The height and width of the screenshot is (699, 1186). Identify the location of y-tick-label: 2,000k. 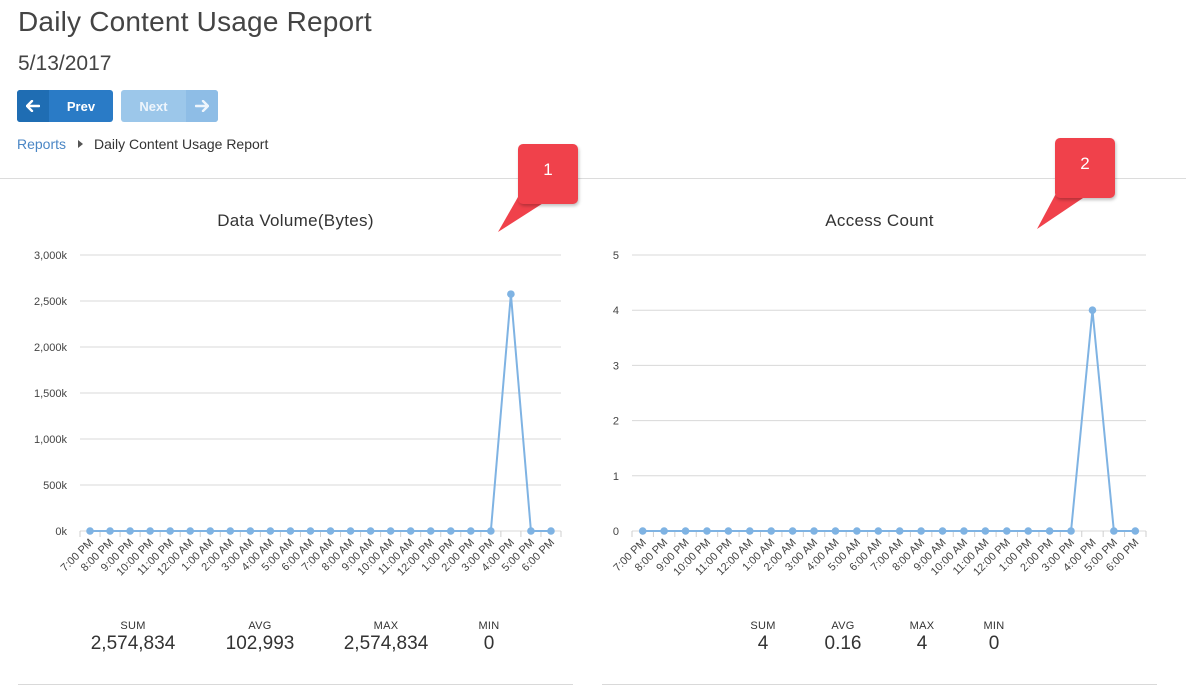
(51, 348).